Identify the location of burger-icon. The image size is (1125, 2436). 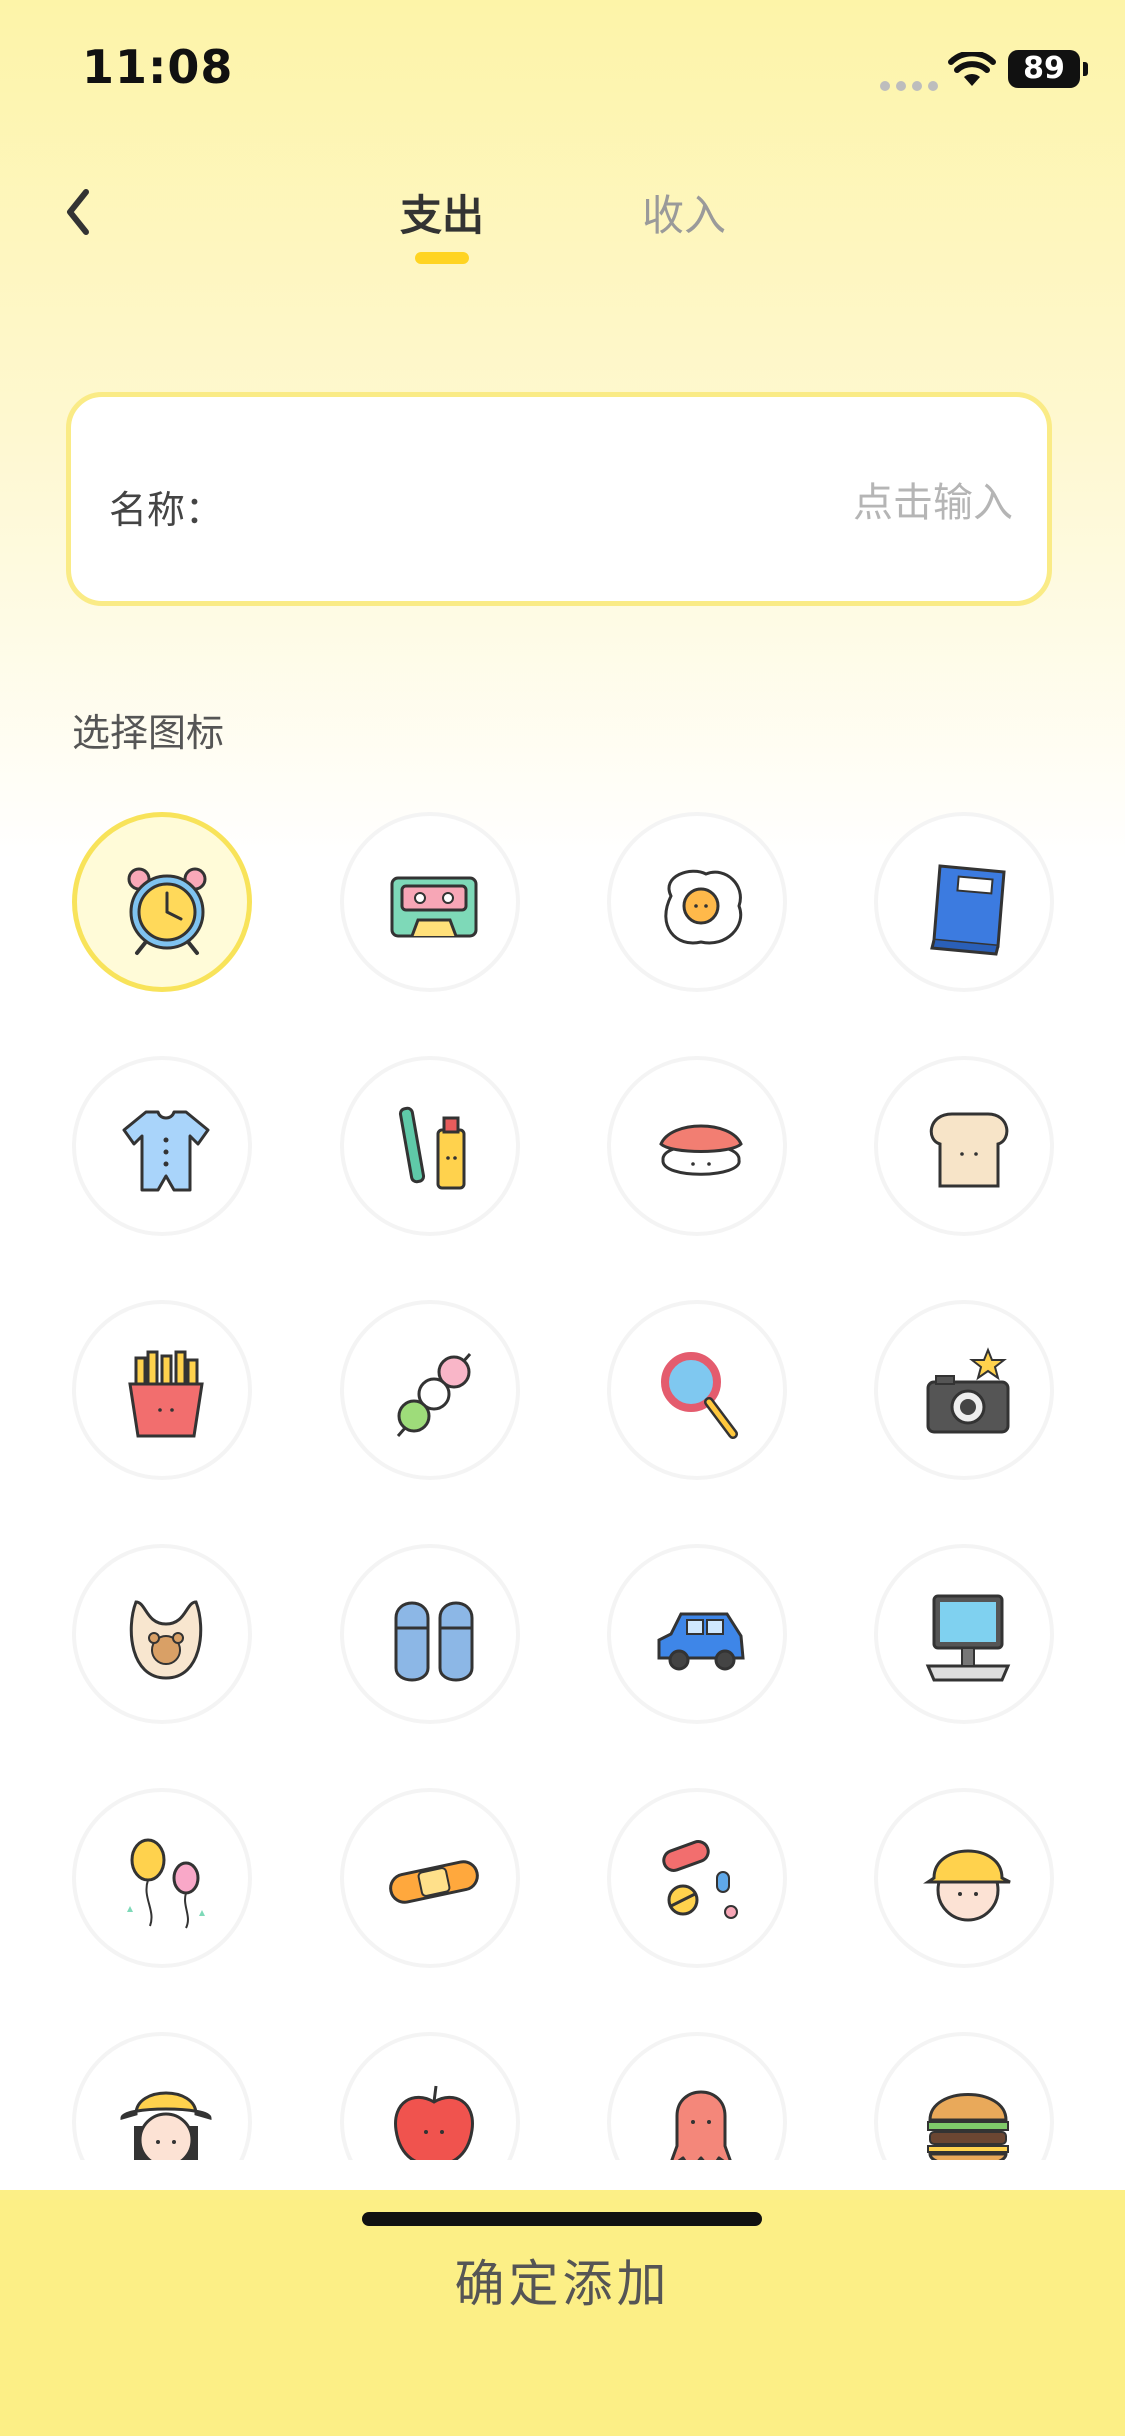
(968, 2126).